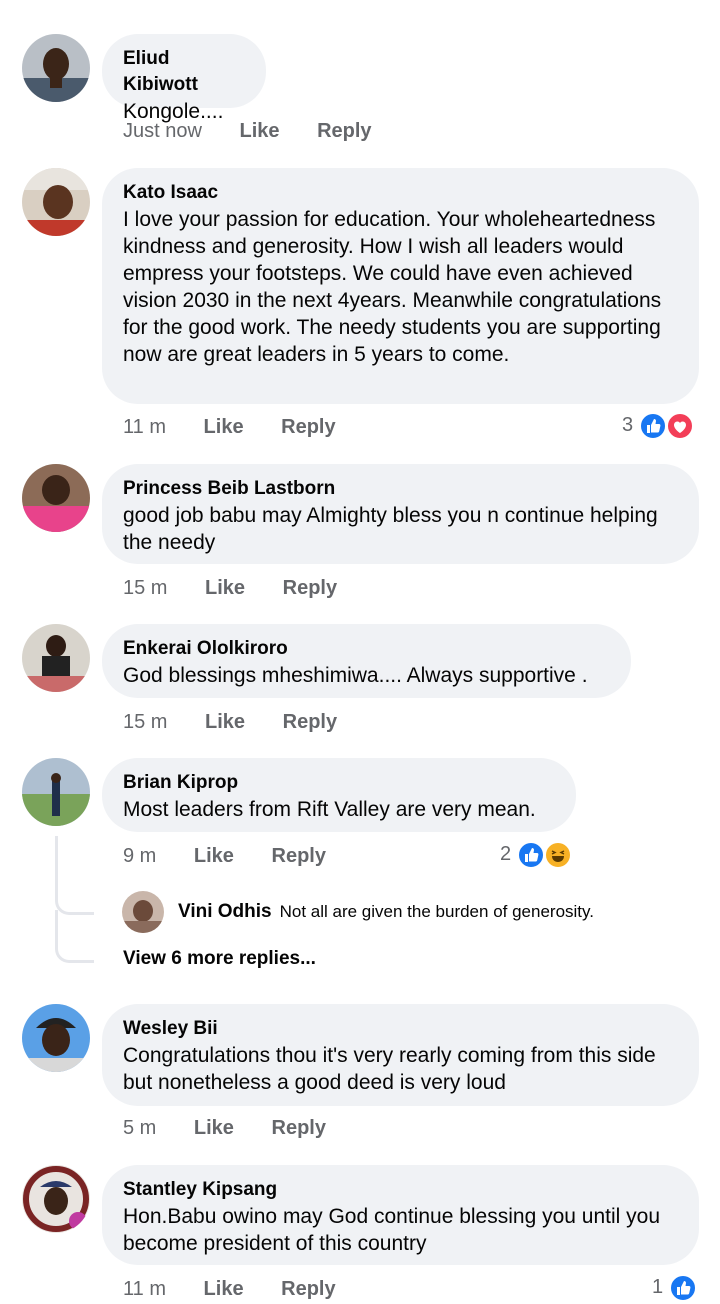 Image resolution: width=720 pixels, height=1304 pixels. I want to click on comment-time: Just now, so click(162, 131).